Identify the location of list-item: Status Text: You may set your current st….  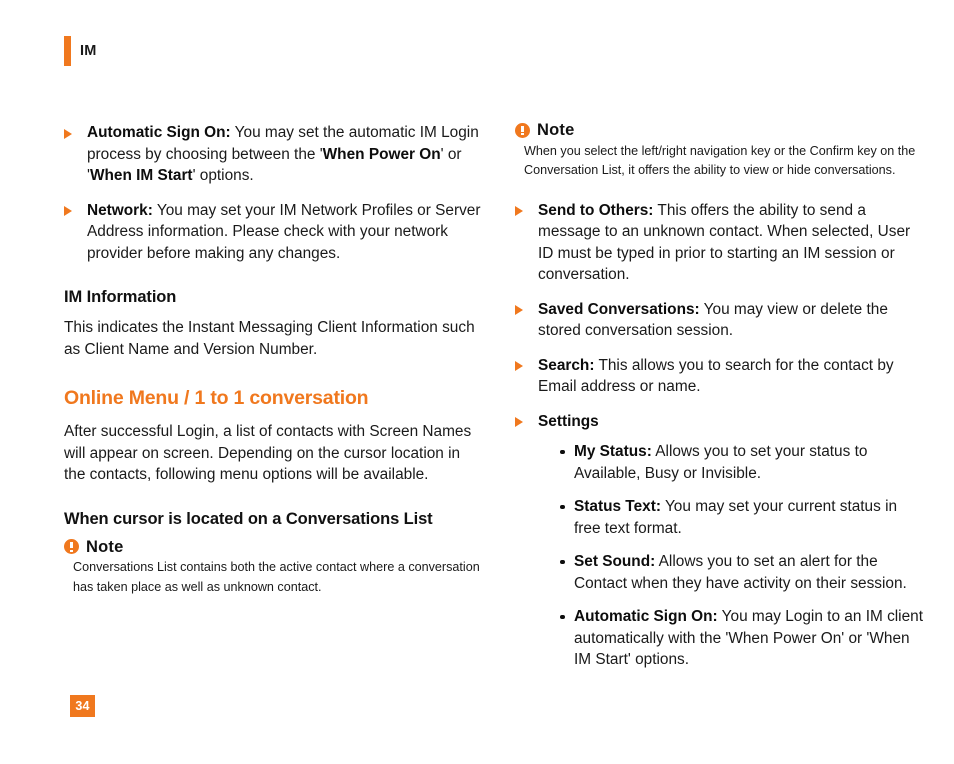
(742, 517).